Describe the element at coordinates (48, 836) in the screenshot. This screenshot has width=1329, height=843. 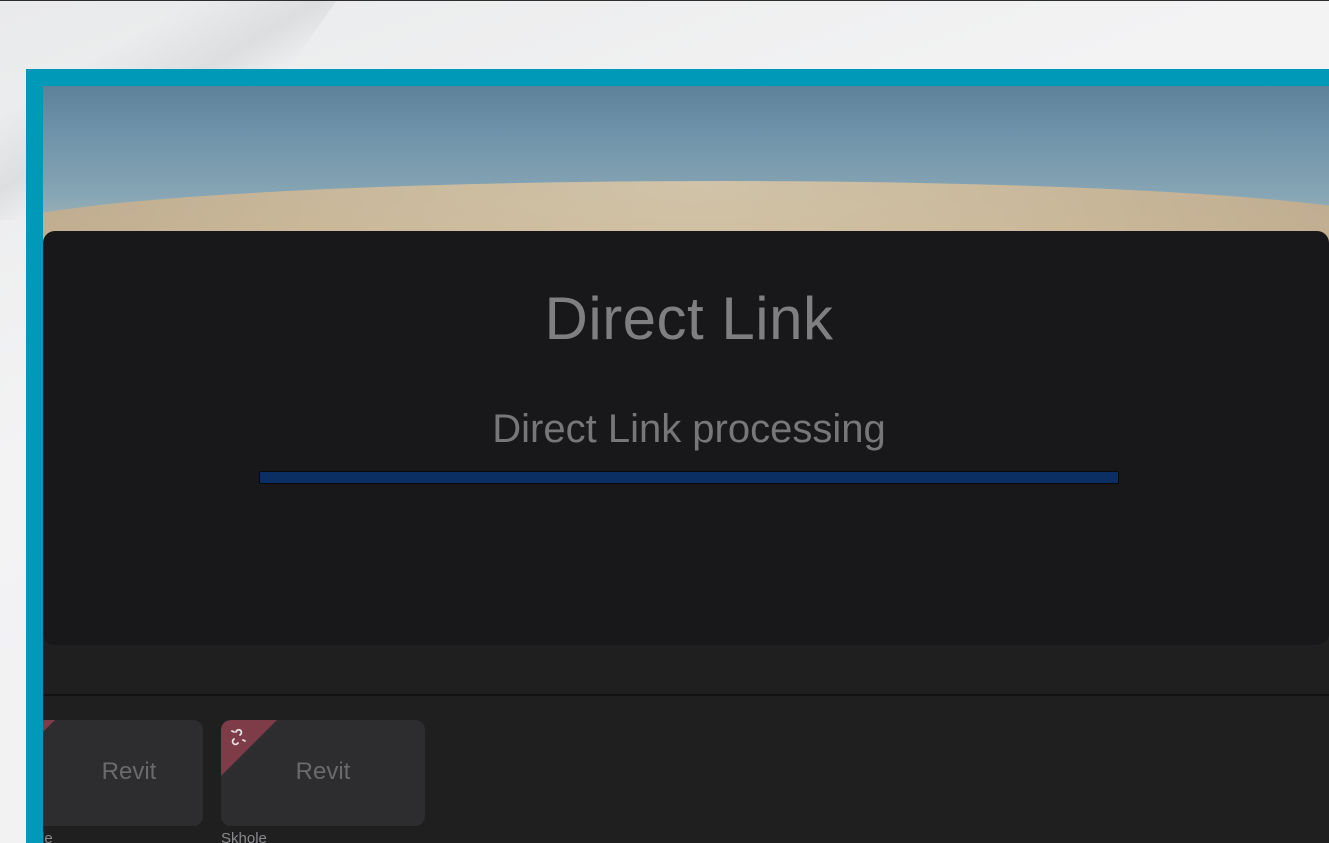
I see `tile-caption: le` at that location.